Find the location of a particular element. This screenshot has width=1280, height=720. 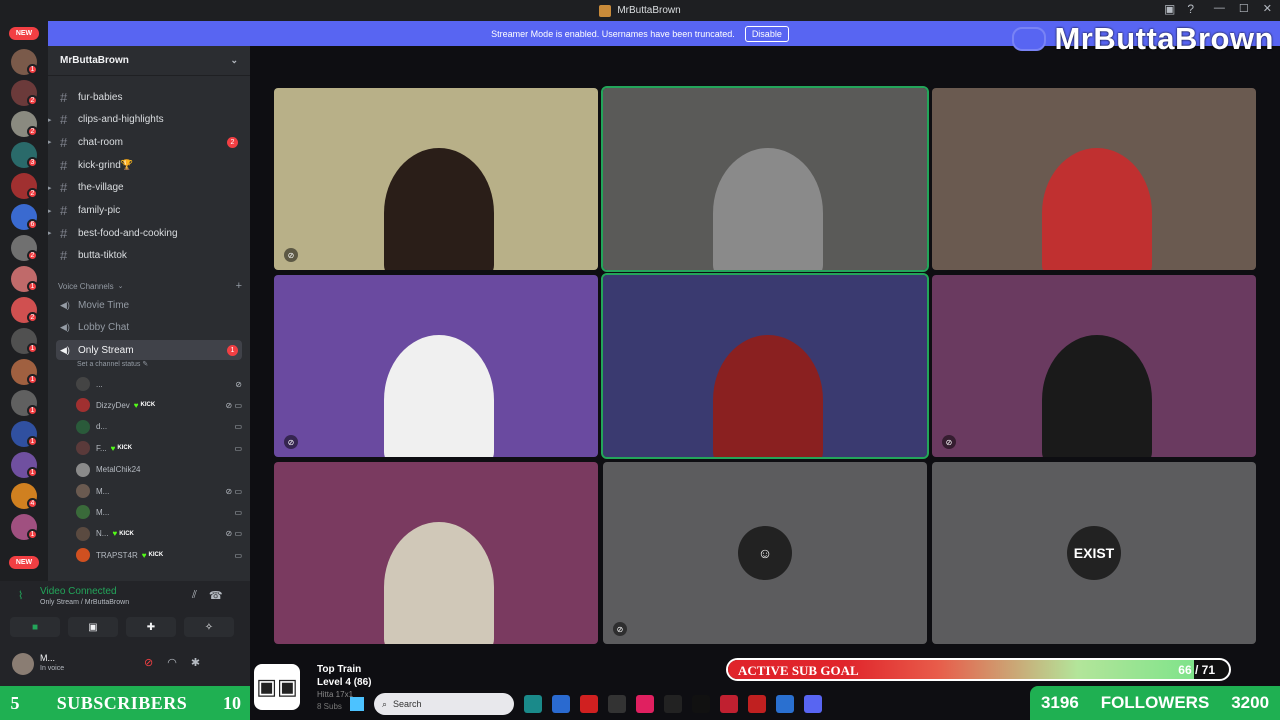

mute-mic-icon: ⊘ is located at coordinates (148, 662).